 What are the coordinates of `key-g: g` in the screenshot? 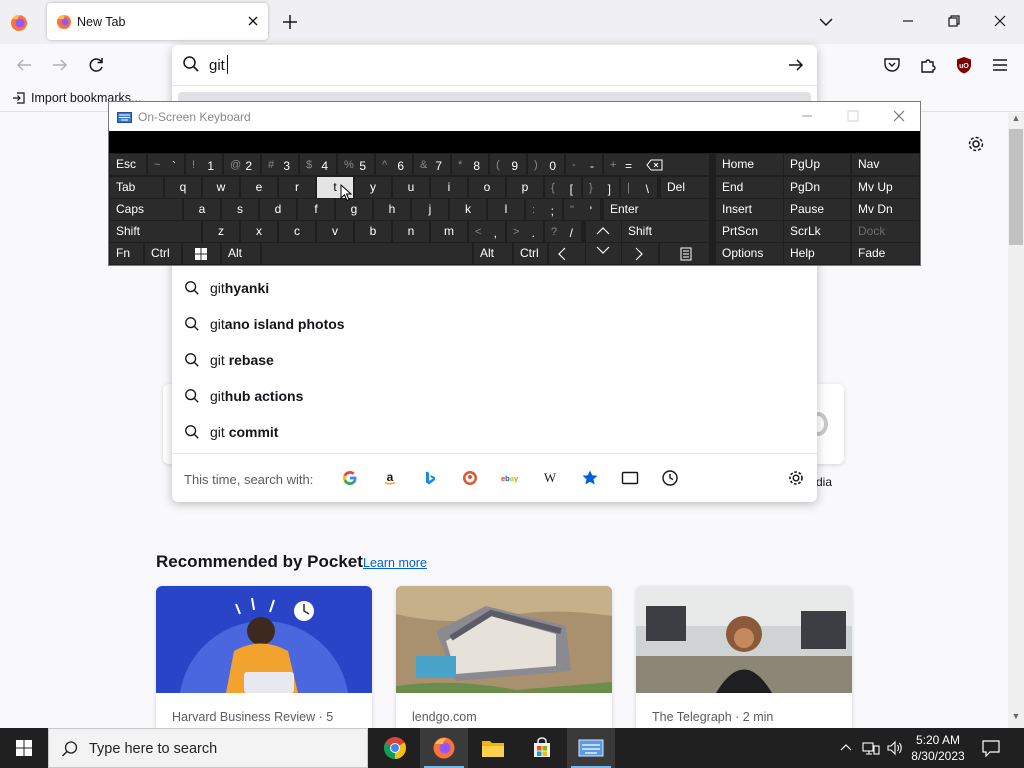 It's located at (354, 209).